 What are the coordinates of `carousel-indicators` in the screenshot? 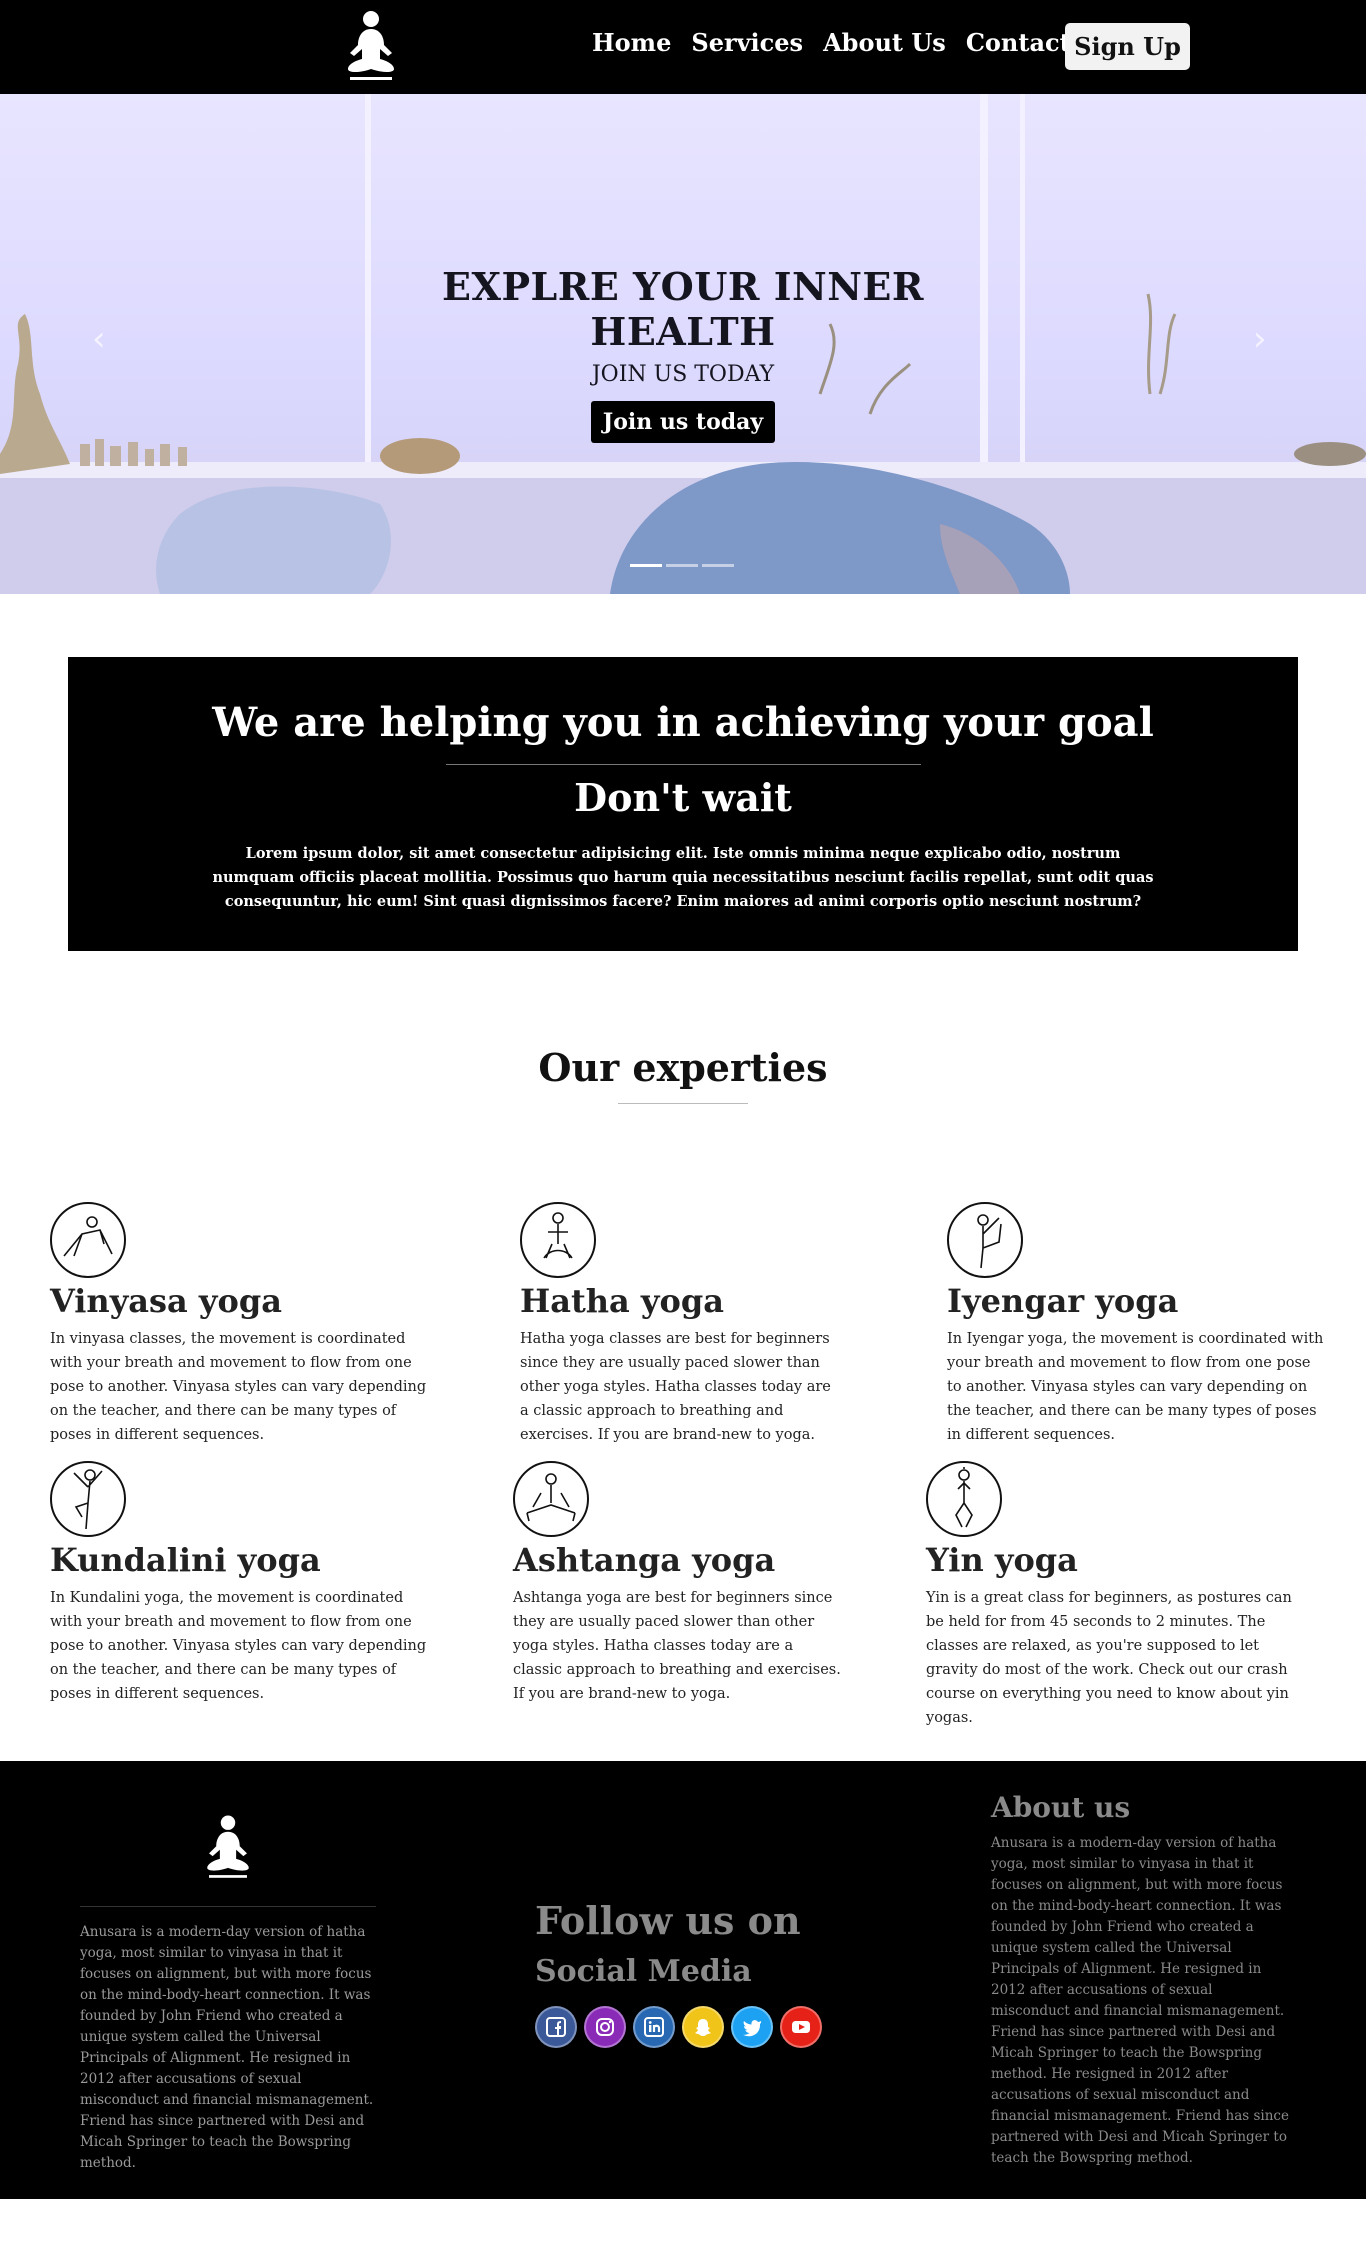 It's located at (684, 565).